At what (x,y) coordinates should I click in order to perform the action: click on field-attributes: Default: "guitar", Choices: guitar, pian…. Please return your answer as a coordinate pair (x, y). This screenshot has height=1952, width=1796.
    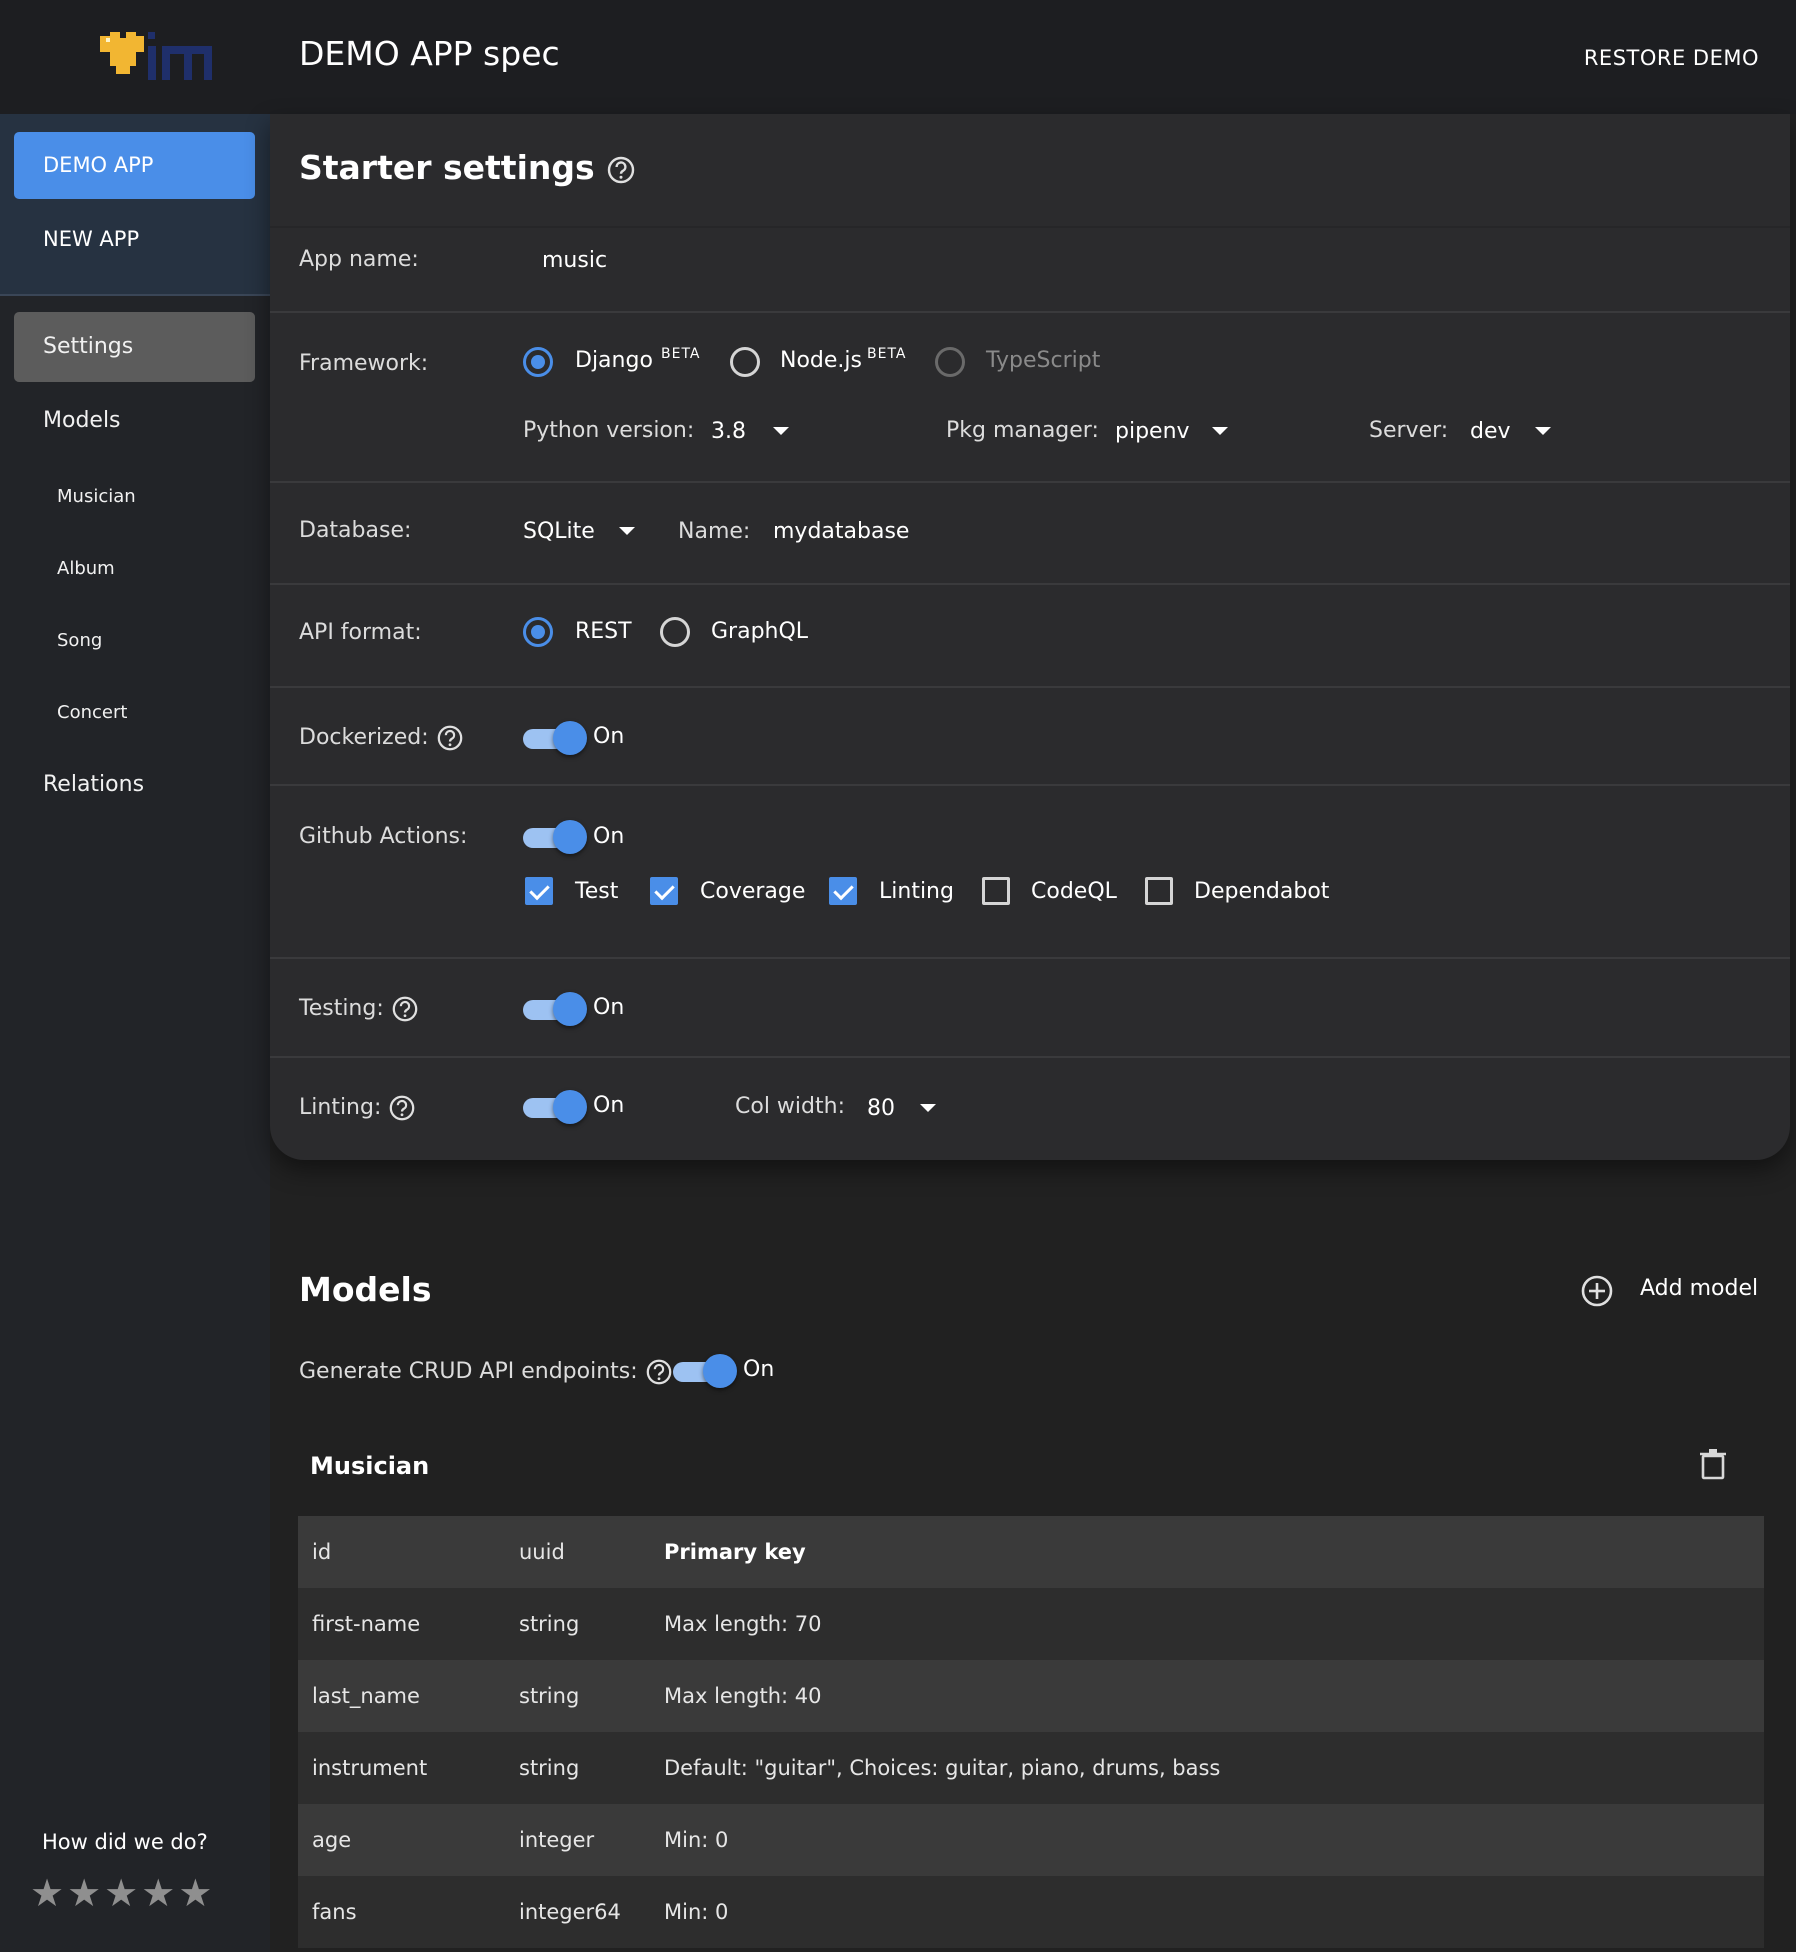
    Looking at the image, I should click on (942, 1768).